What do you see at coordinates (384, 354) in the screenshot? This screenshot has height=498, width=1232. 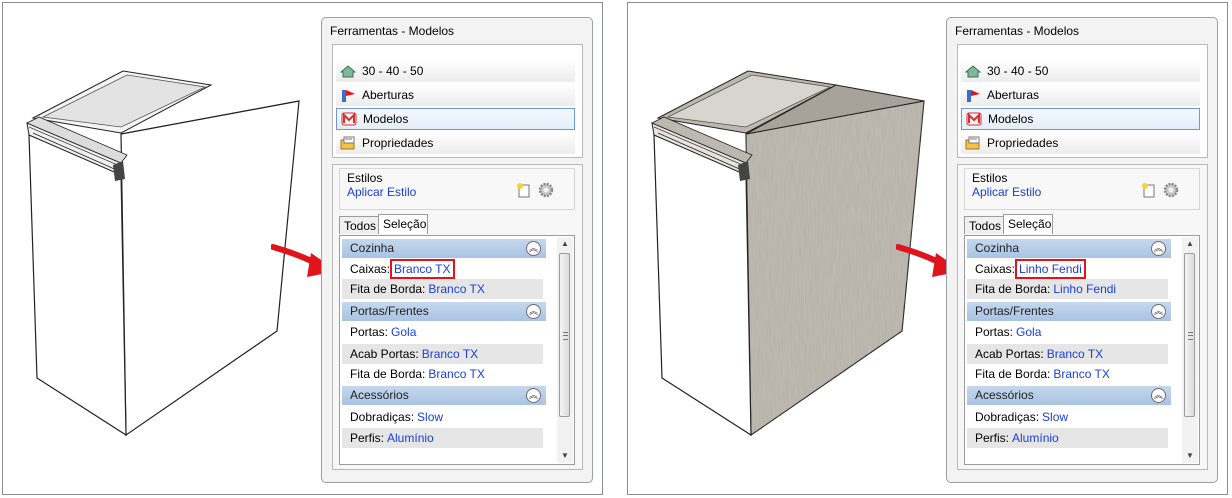 I see `row-label: Acab Portas:` at bounding box center [384, 354].